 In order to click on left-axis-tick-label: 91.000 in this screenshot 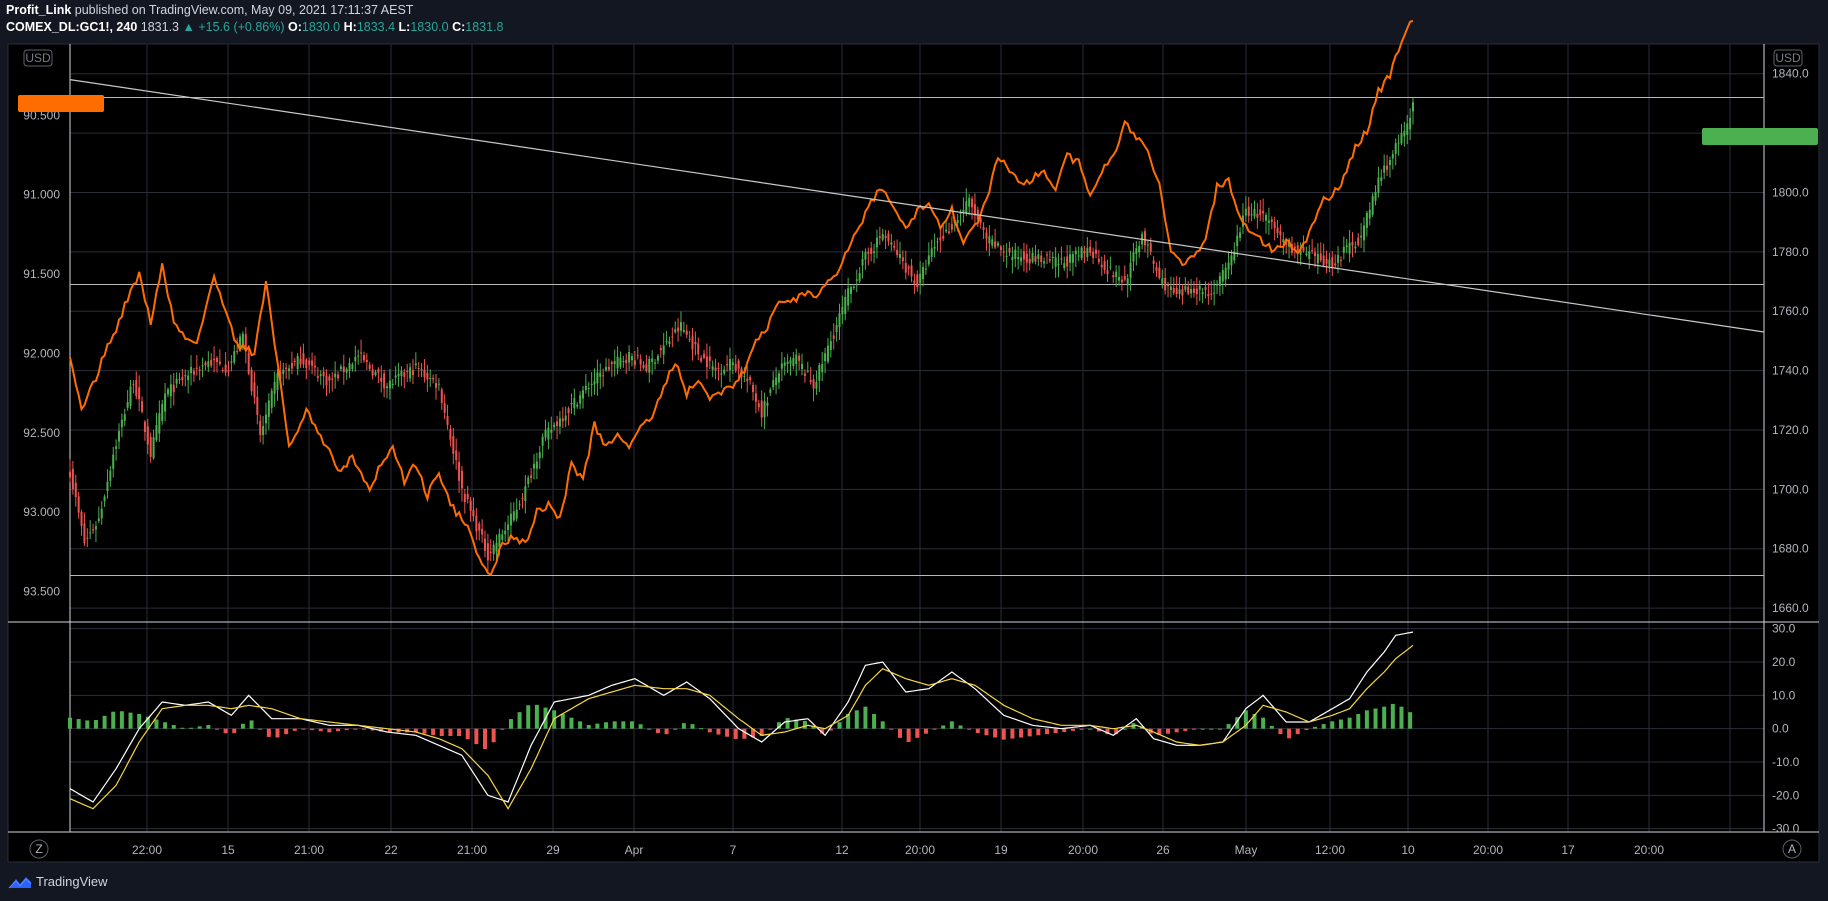, I will do `click(41, 195)`.